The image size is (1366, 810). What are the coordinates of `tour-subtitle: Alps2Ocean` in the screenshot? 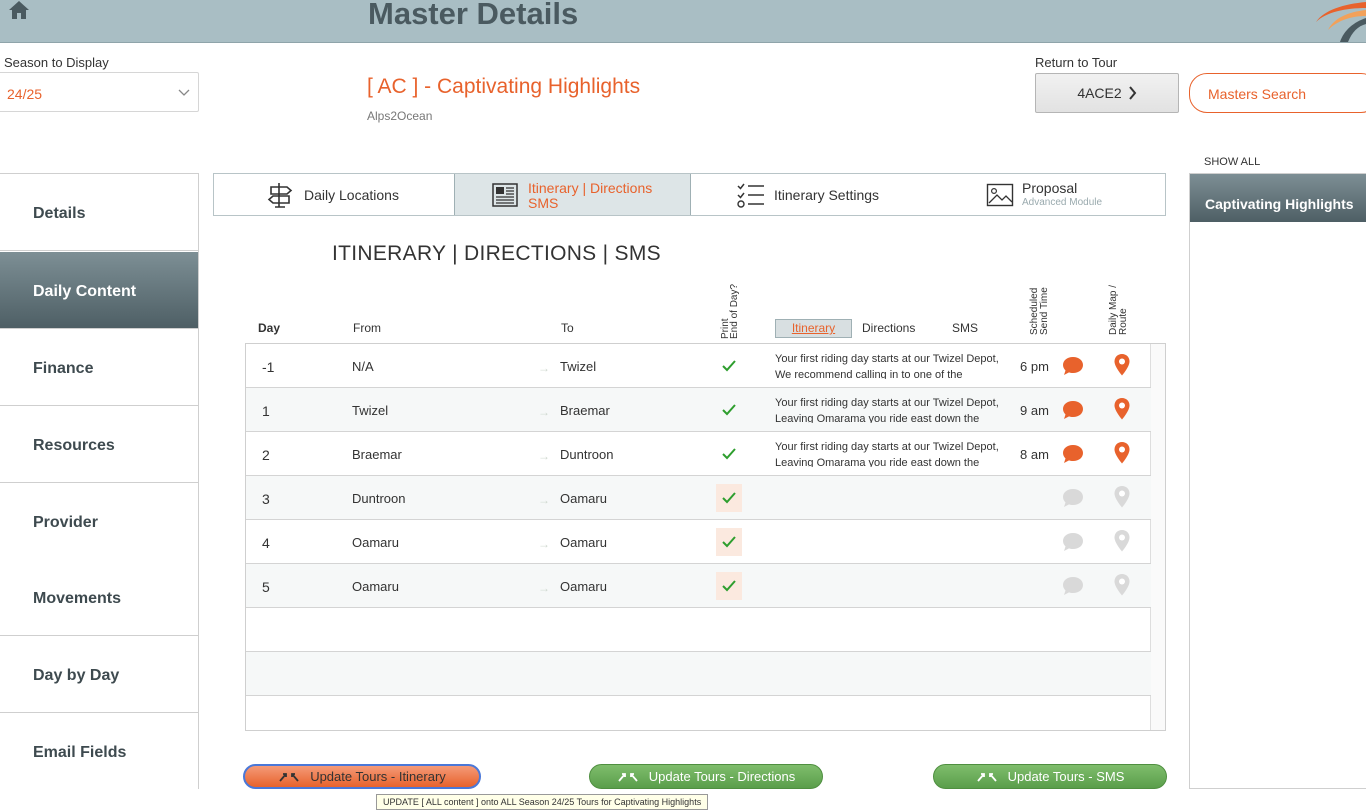 It's located at (400, 116).